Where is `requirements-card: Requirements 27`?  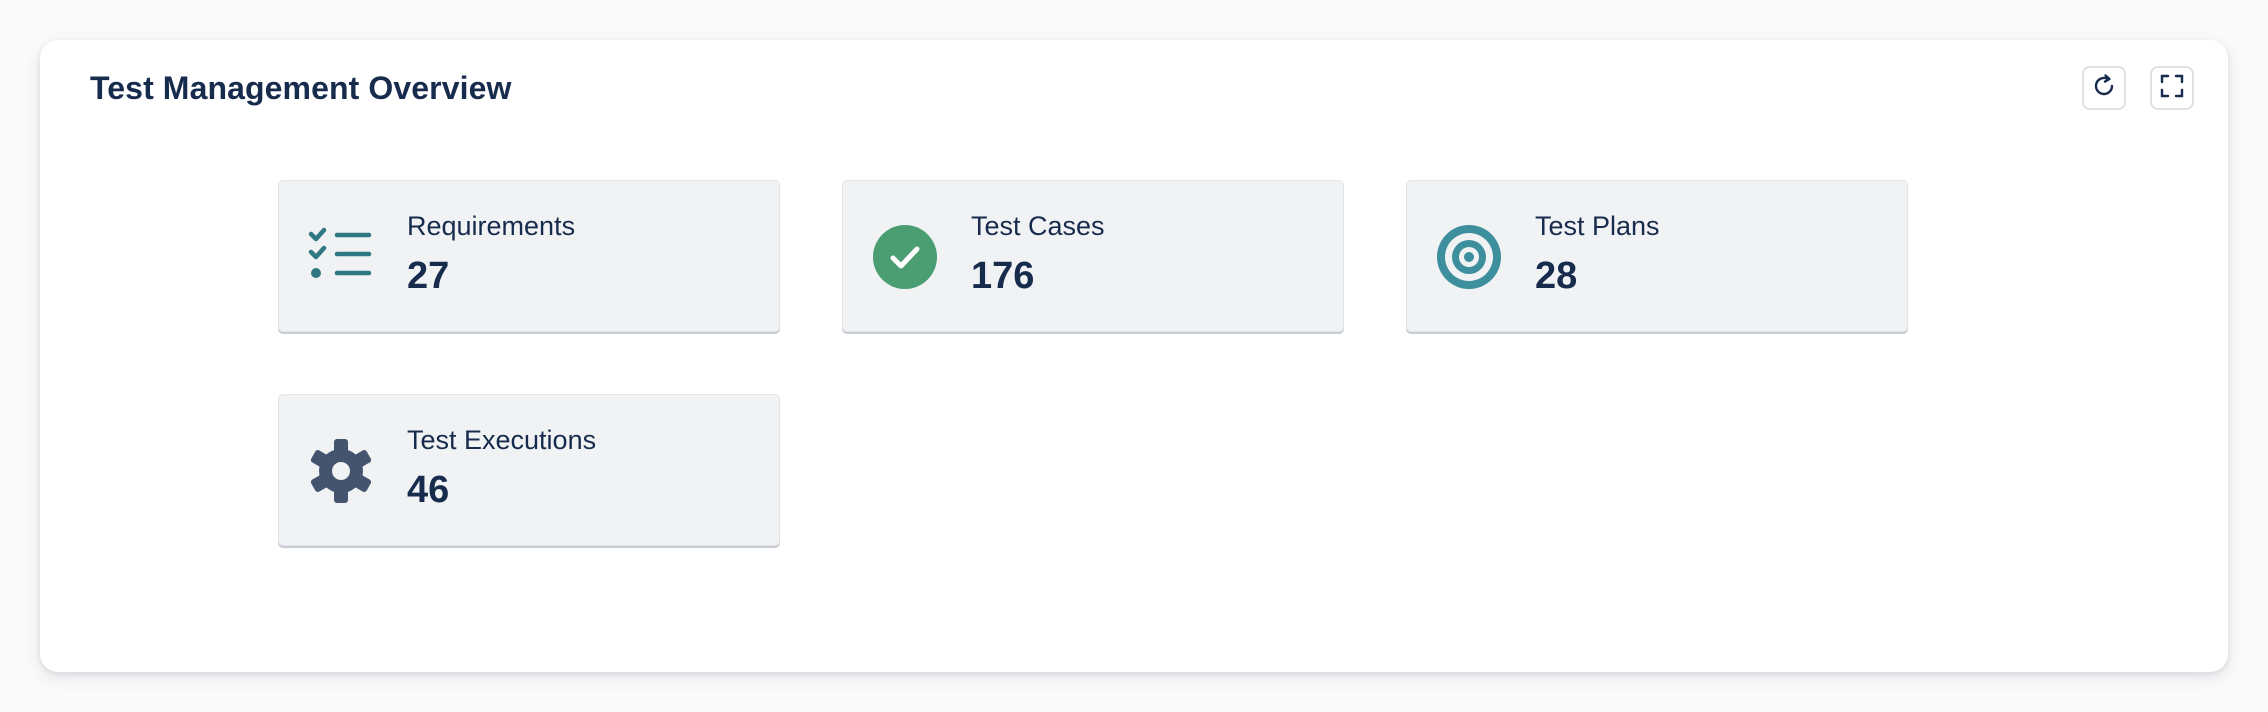
requirements-card: Requirements 27 is located at coordinates (529, 256).